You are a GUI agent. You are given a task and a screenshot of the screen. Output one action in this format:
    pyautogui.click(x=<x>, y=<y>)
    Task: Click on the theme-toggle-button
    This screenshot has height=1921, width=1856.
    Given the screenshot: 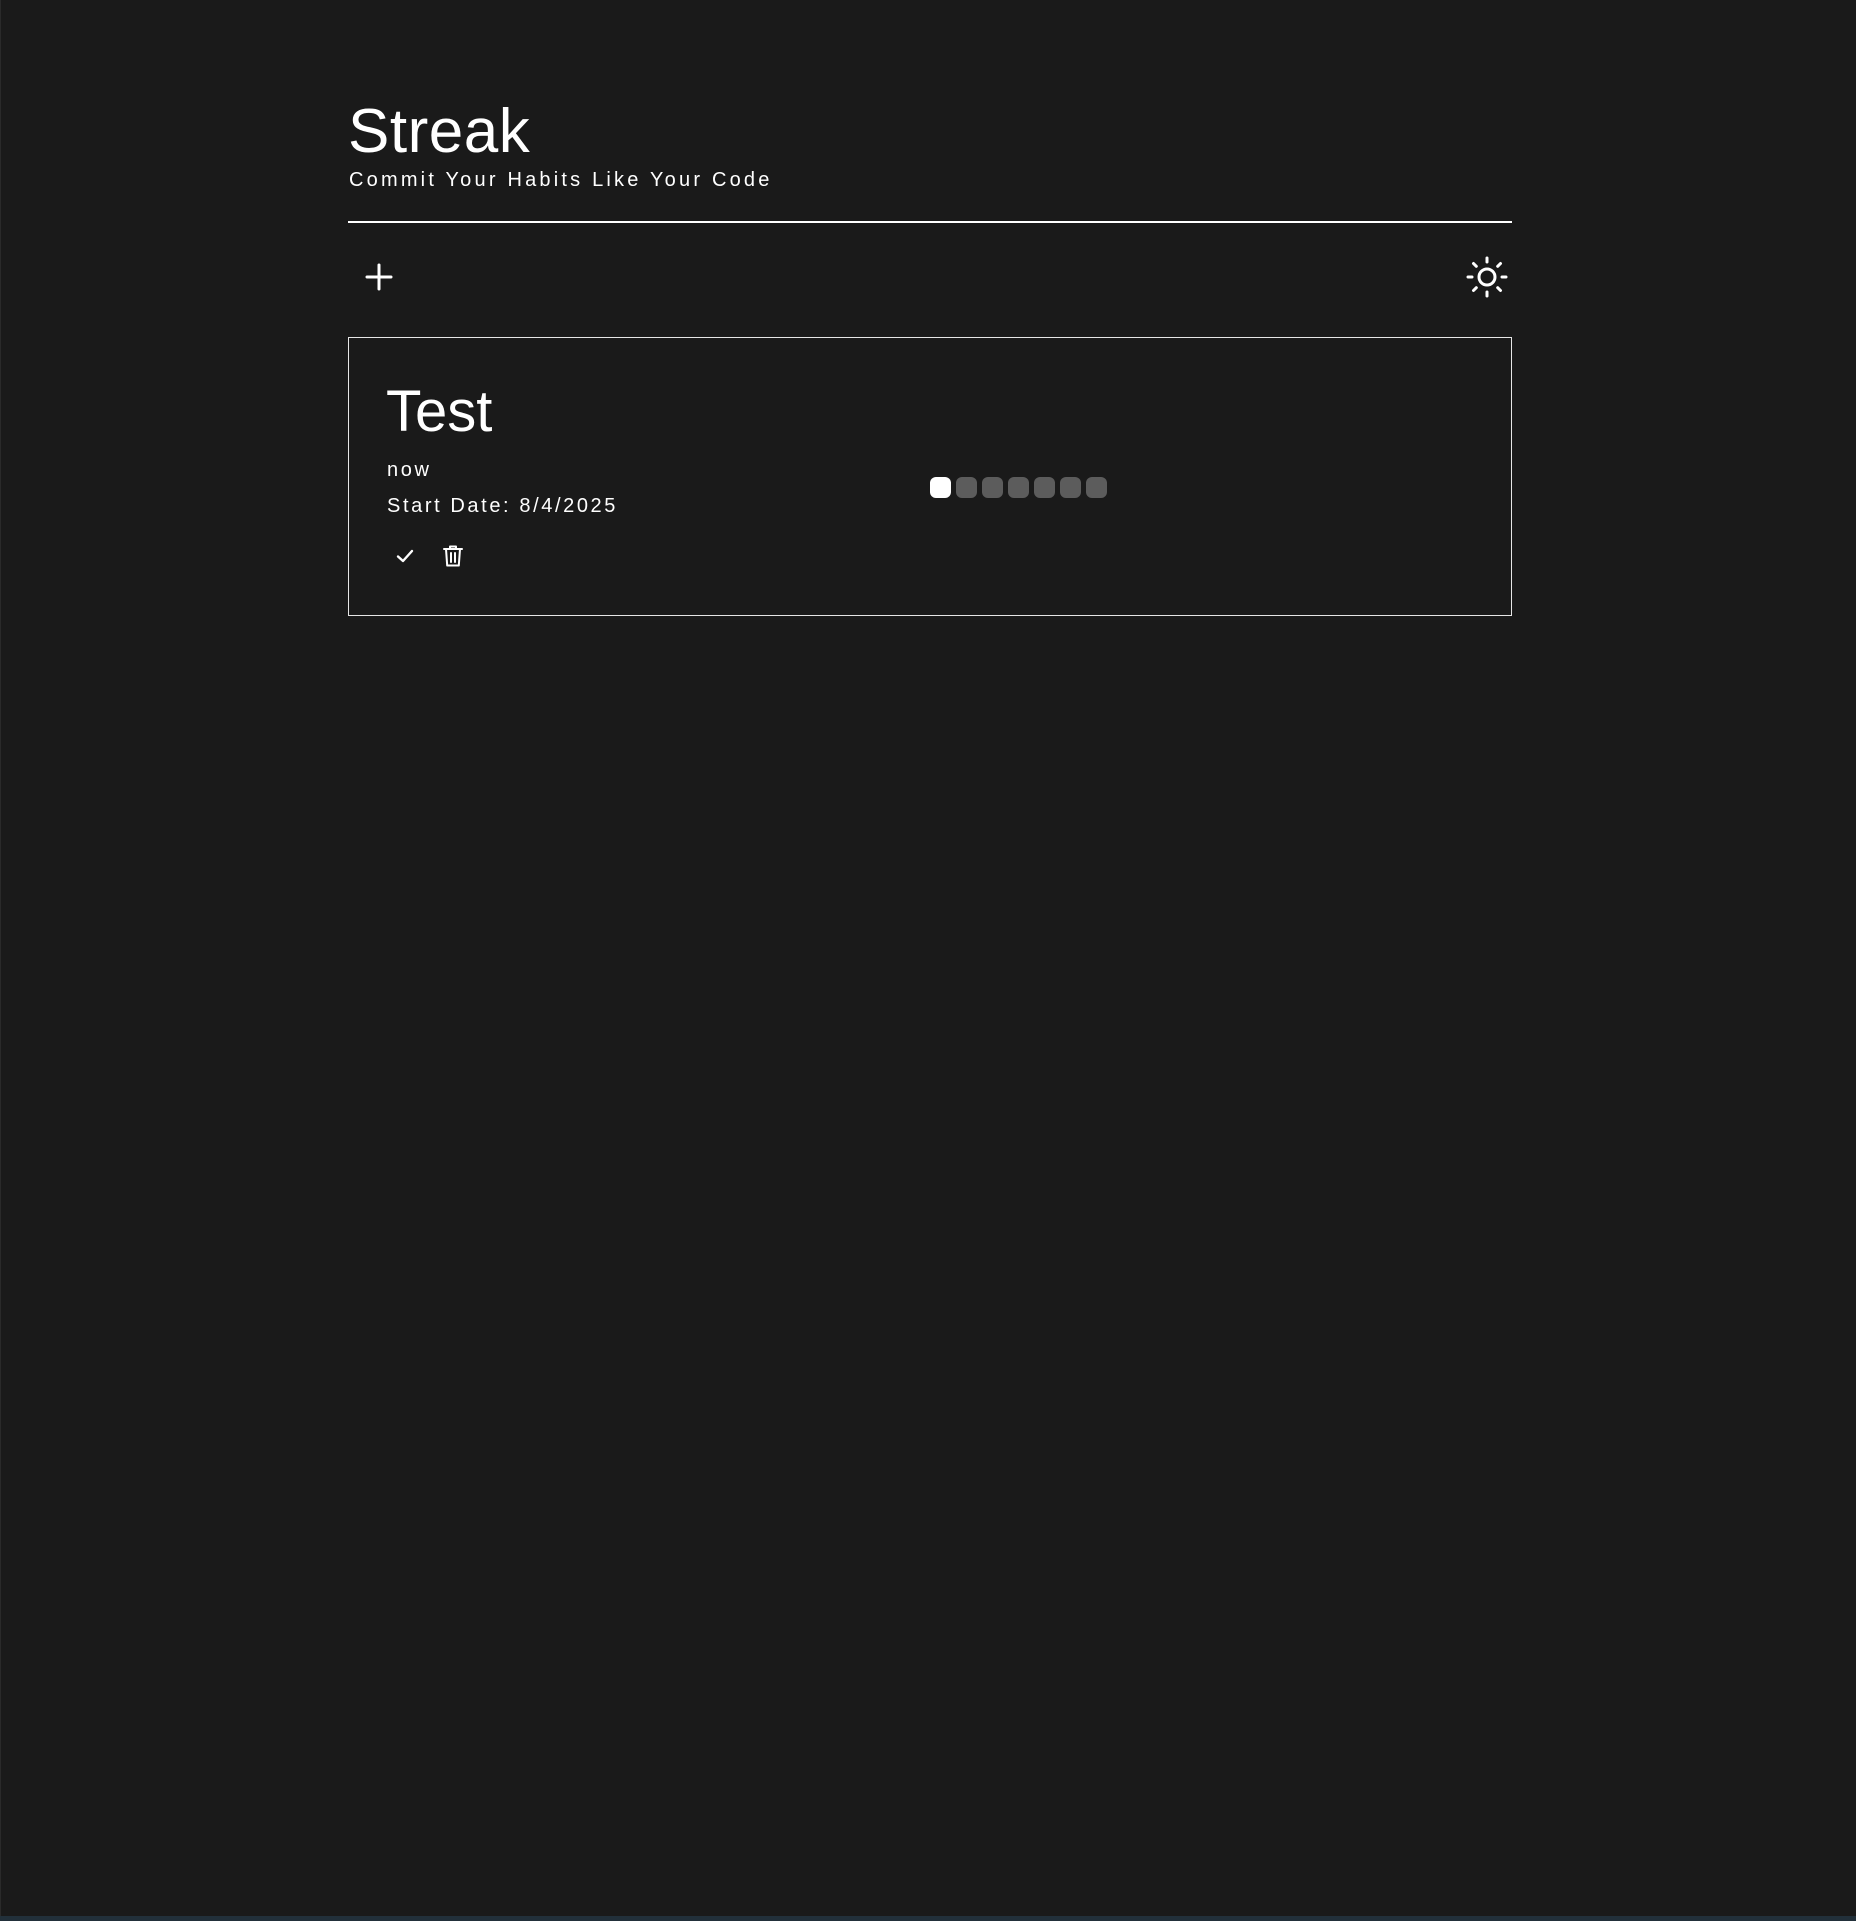 What is the action you would take?
    pyautogui.click(x=1487, y=277)
    